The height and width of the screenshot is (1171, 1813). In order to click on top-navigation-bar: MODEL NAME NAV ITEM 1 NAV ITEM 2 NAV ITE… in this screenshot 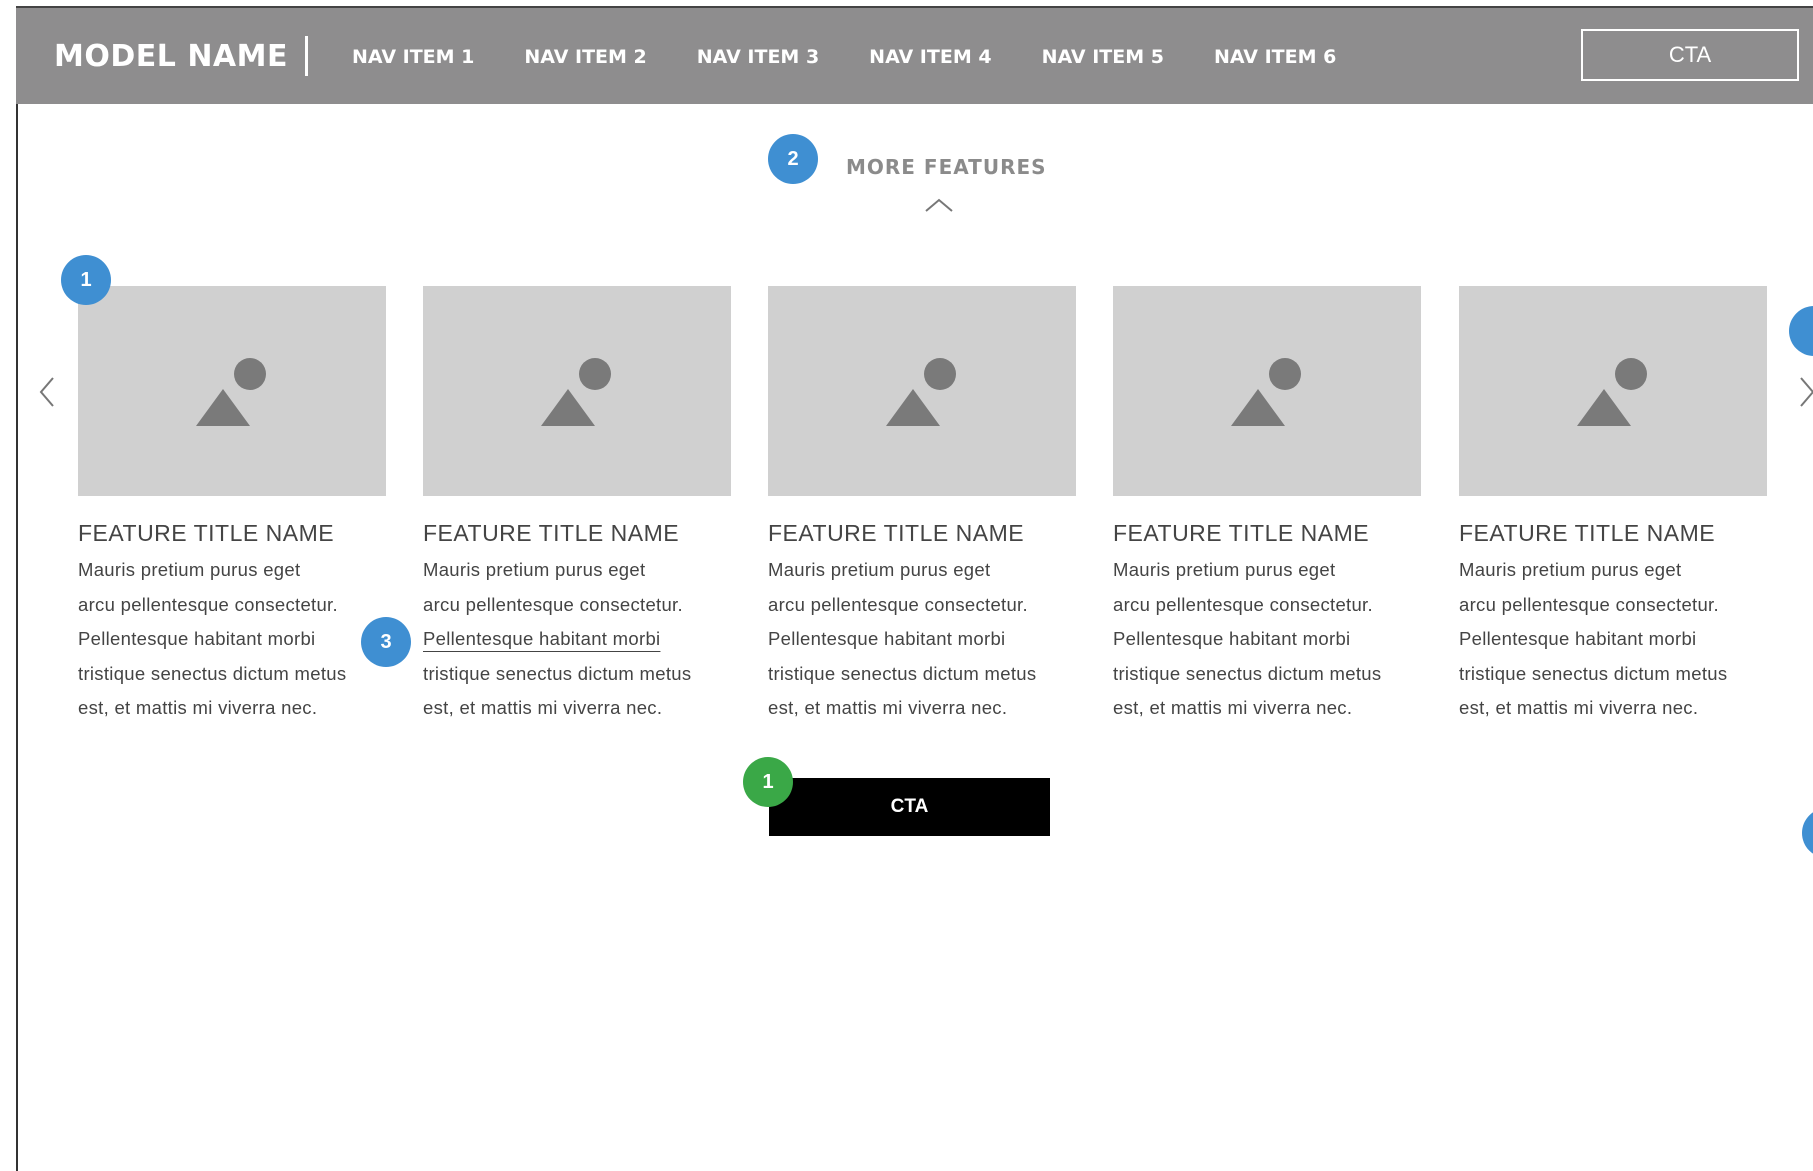, I will do `click(914, 56)`.